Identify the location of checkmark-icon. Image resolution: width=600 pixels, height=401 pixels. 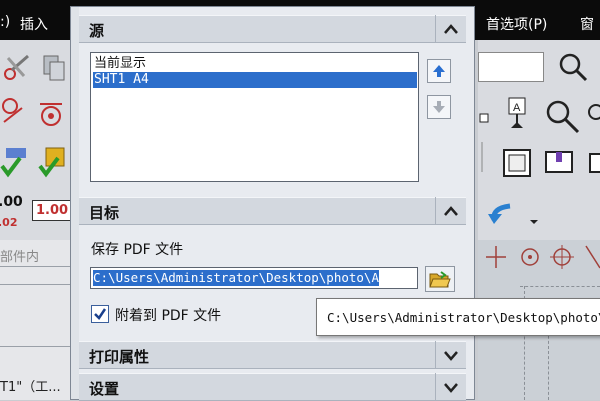
(100, 314).